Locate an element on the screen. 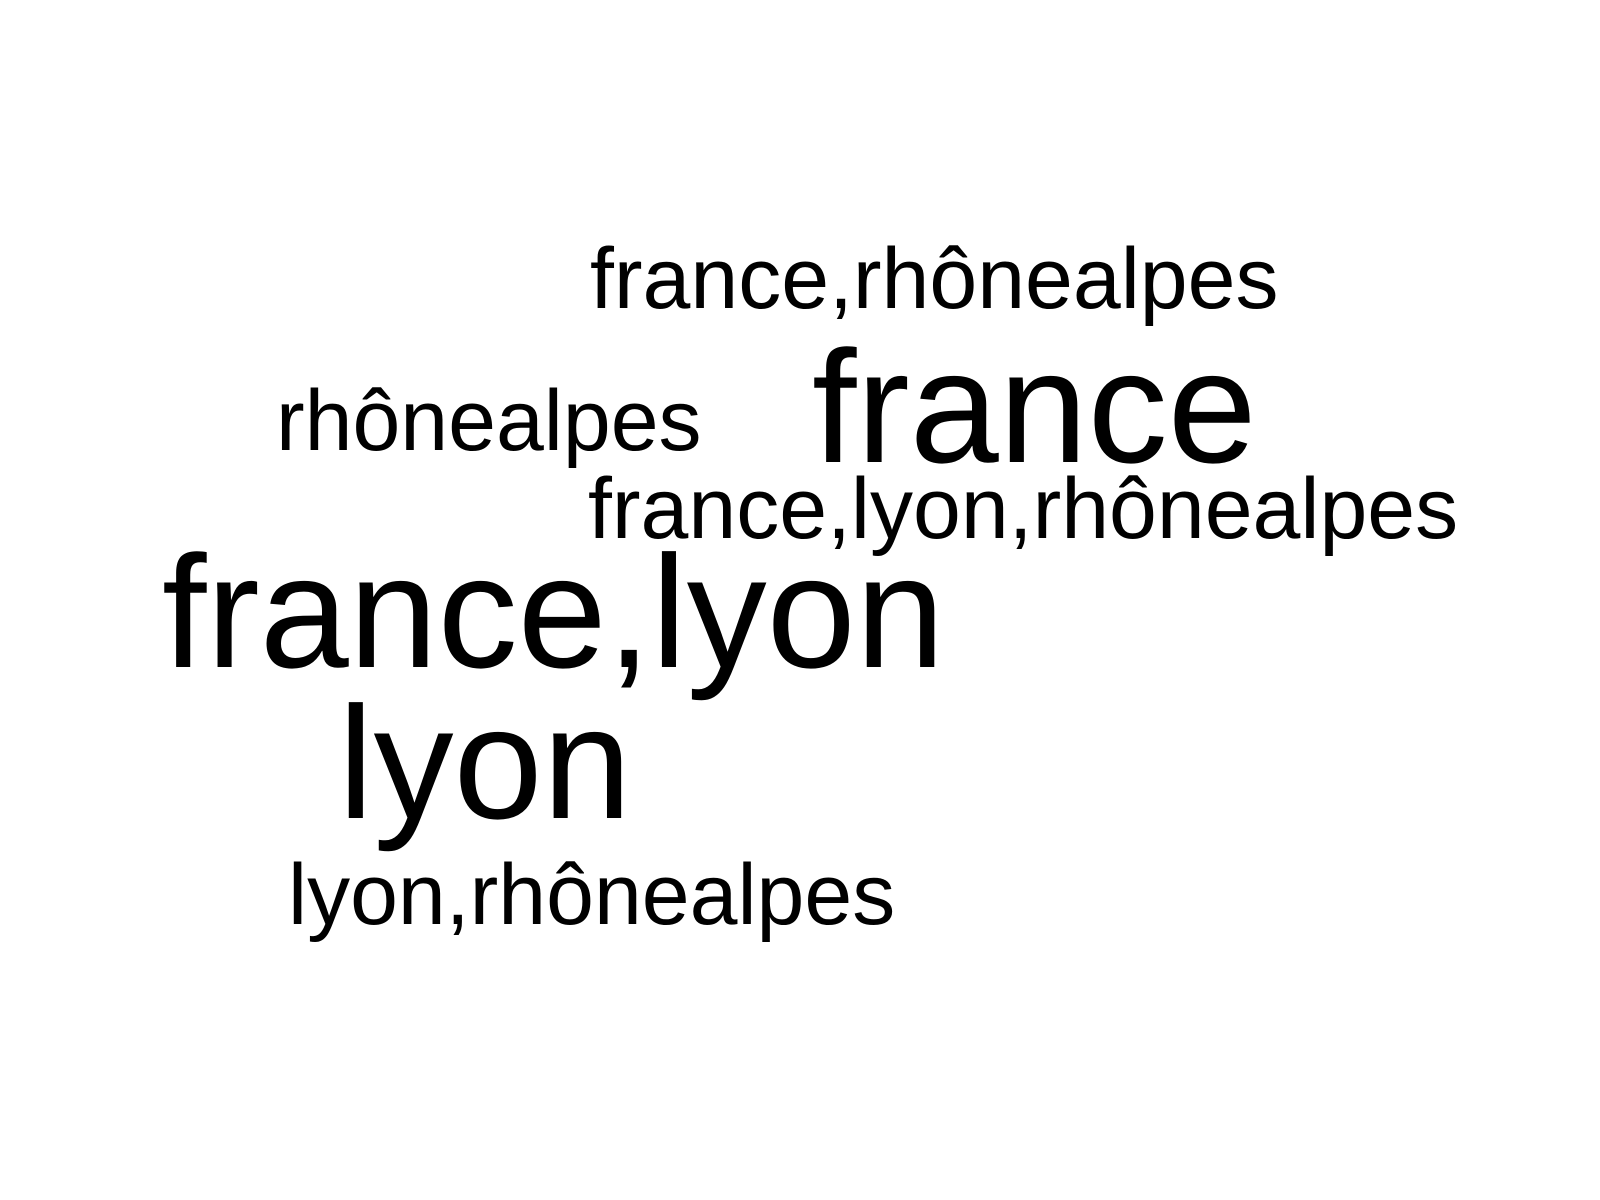  cloud-word: lyon,rhônealpes is located at coordinates (592, 895).